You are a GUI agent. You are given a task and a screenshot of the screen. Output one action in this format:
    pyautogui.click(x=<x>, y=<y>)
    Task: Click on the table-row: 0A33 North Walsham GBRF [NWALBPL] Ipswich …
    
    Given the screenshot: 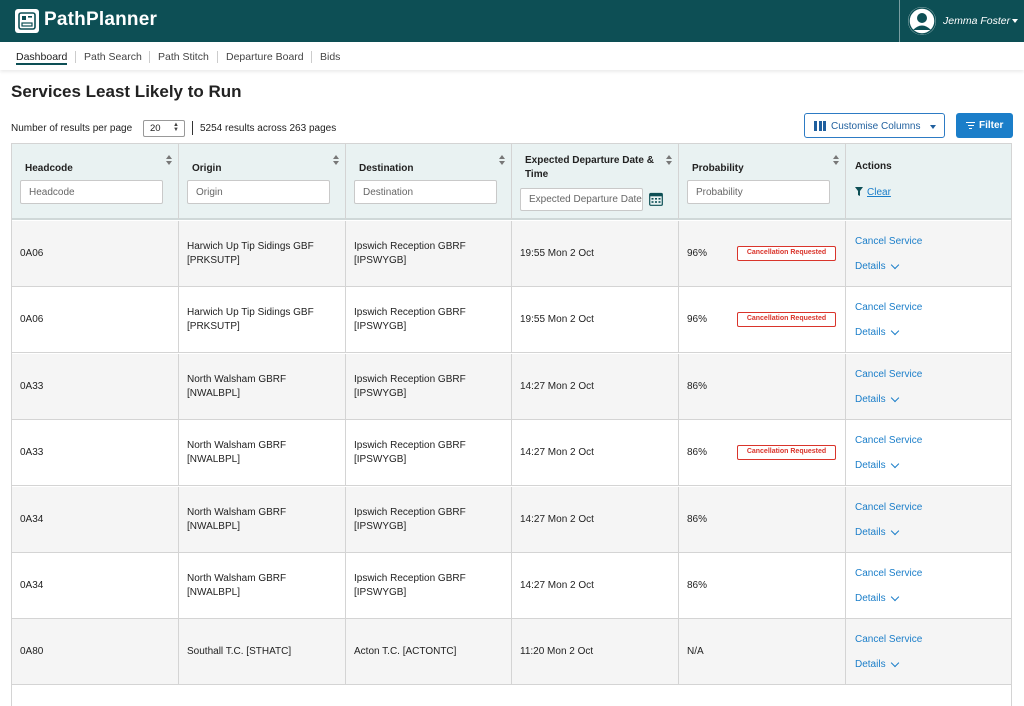 What is the action you would take?
    pyautogui.click(x=511, y=453)
    